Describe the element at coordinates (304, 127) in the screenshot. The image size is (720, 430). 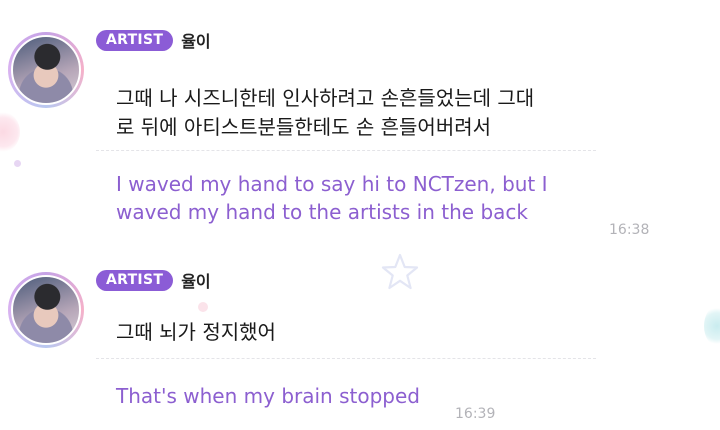
I see `message-line: 로 뒤에 아티스트분들한테도 손 흔들어버려서` at that location.